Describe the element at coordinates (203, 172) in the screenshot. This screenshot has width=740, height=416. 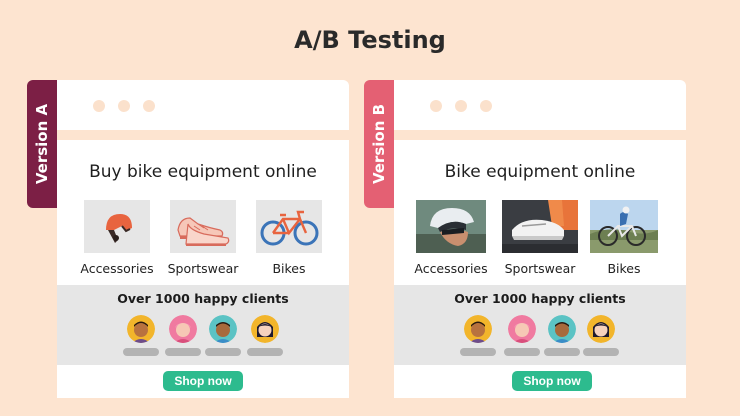
I see `page-heading: Buy bike equipment online` at that location.